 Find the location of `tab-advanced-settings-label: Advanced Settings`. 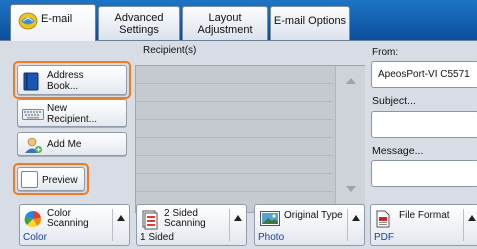

tab-advanced-settings-label: Advanced Settings is located at coordinates (139, 24).